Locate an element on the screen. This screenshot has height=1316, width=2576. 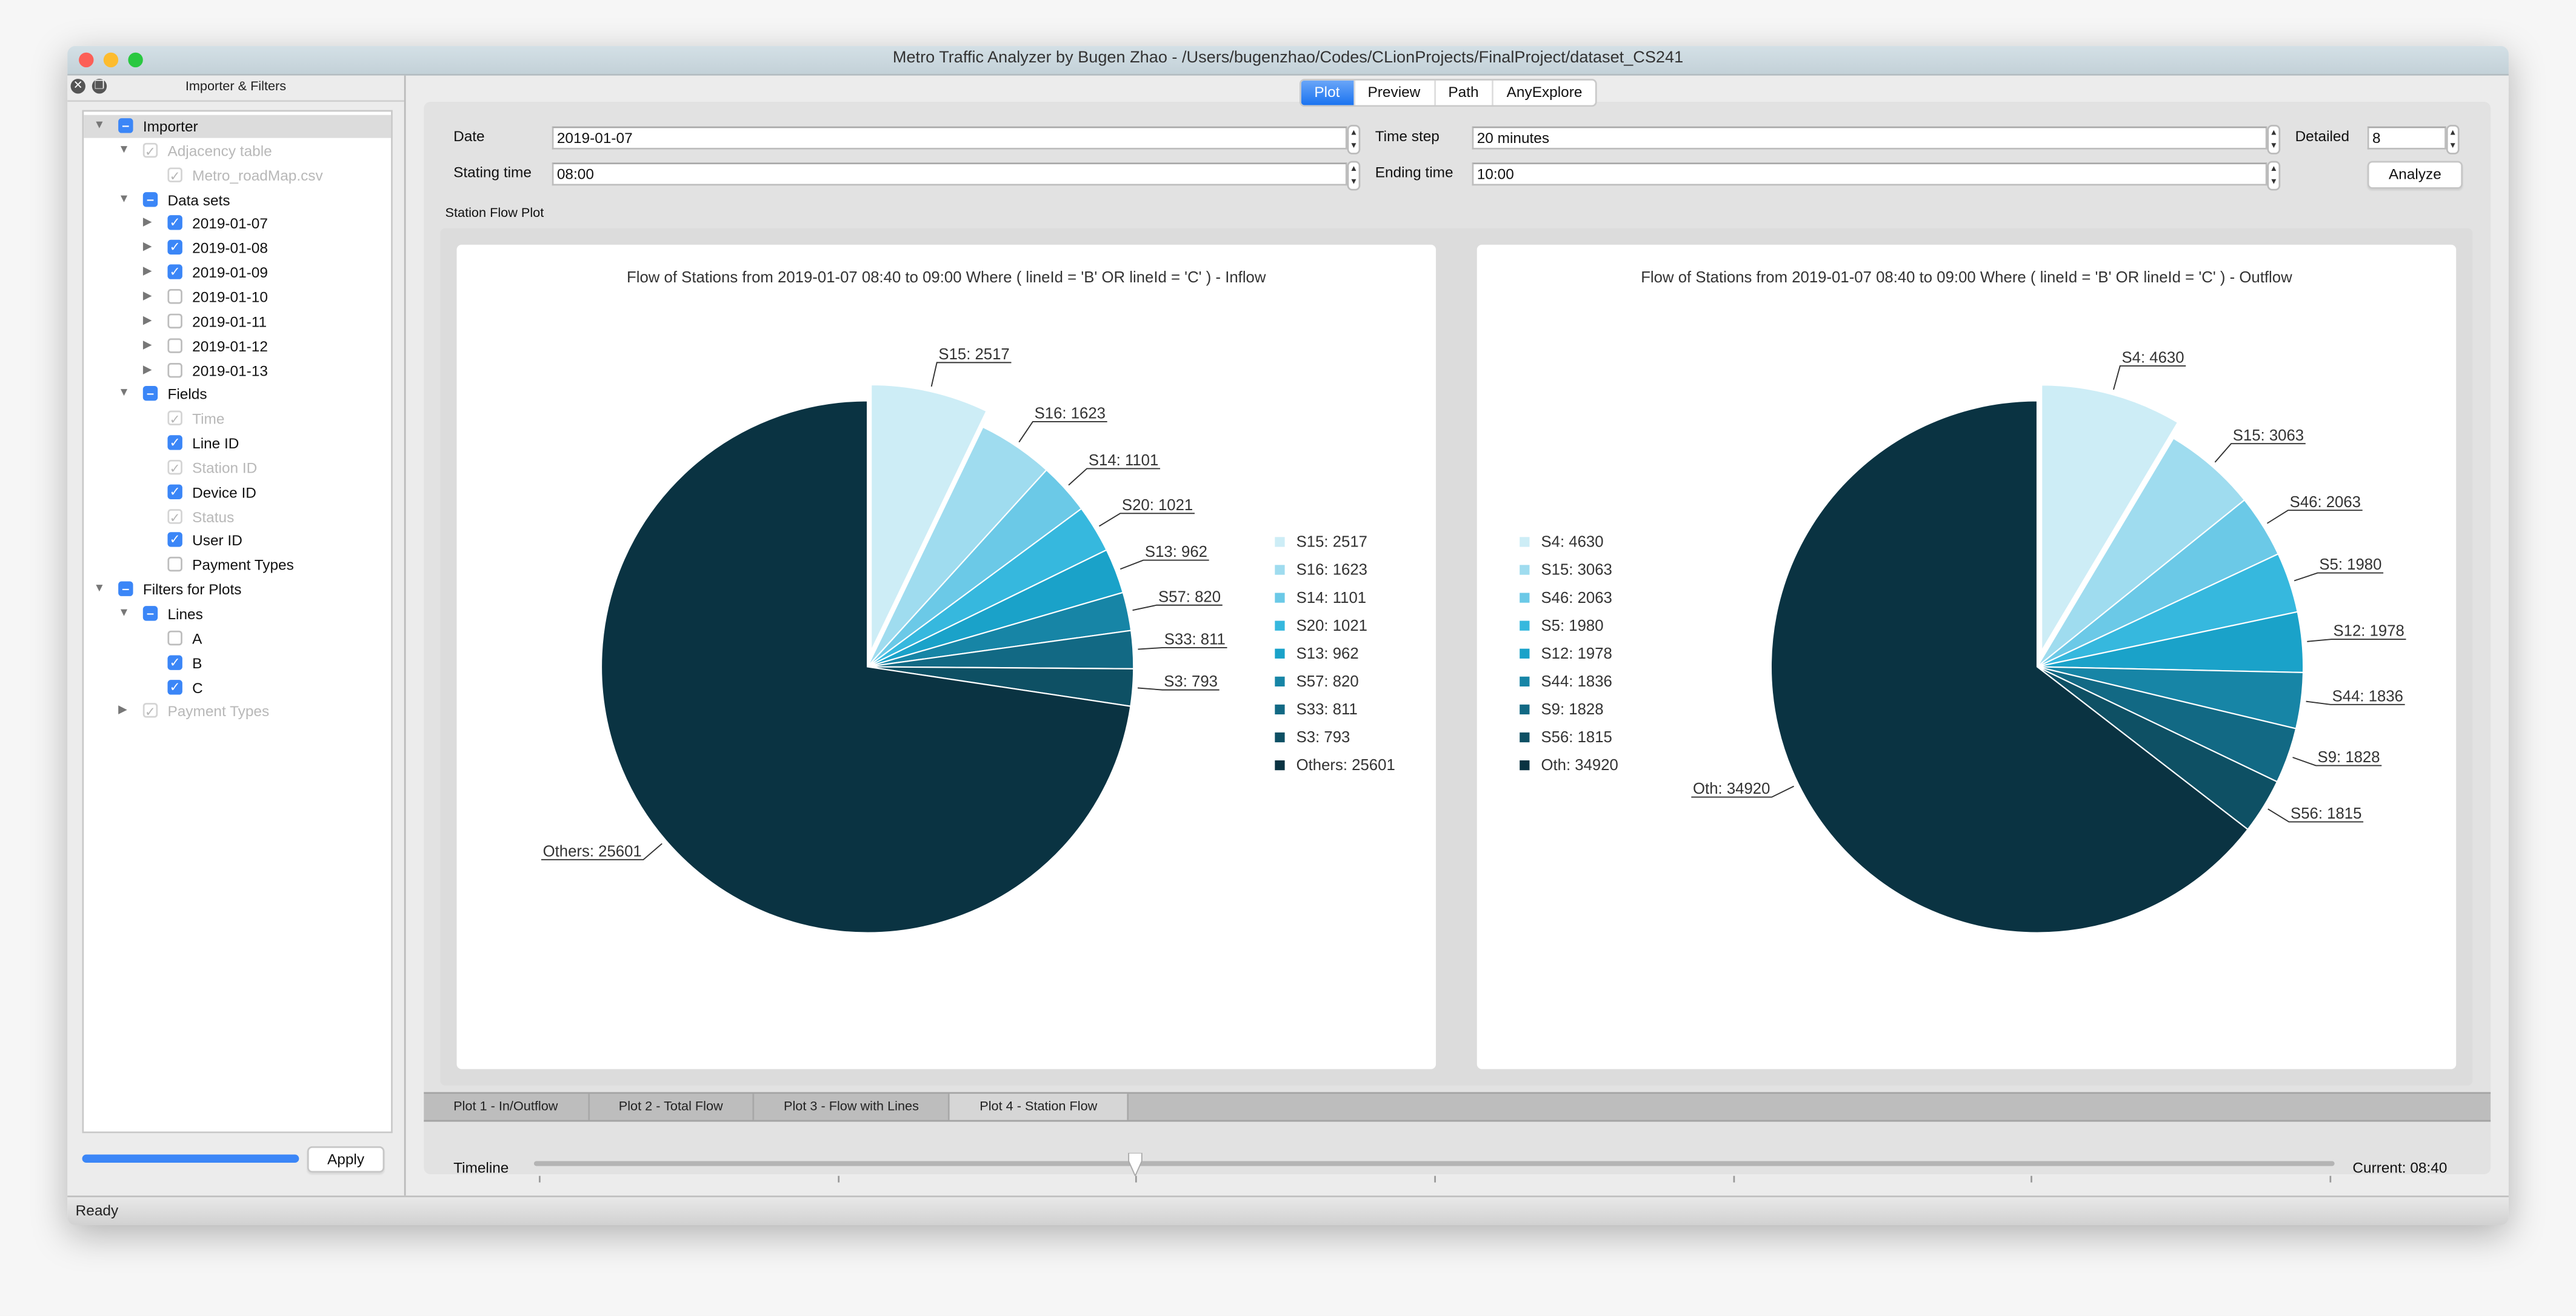
tab-anyexplore: AnyExplore is located at coordinates (1543, 92).